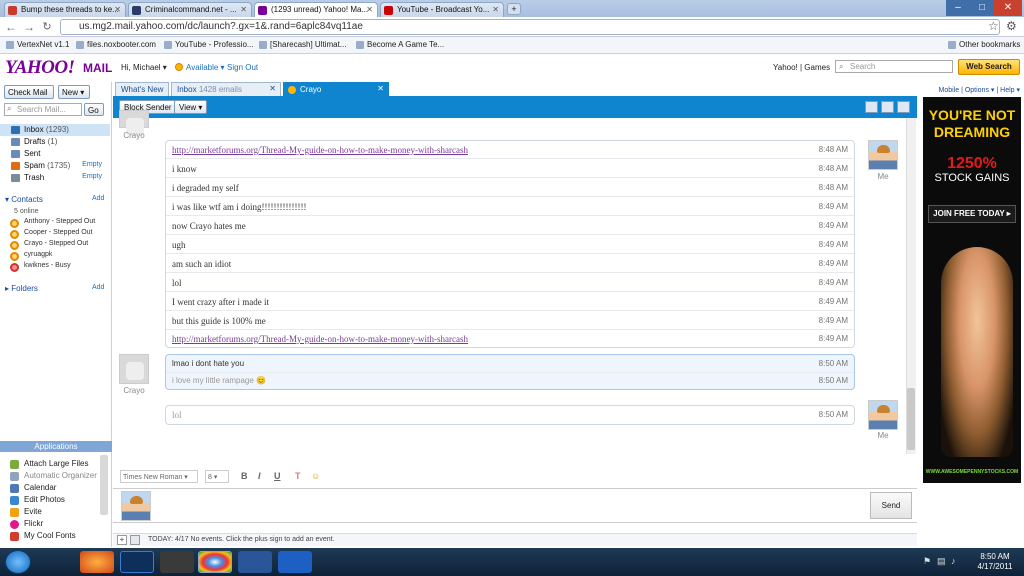  I want to click on contact-anthony: Anthony - Stepped Out, so click(52, 223).